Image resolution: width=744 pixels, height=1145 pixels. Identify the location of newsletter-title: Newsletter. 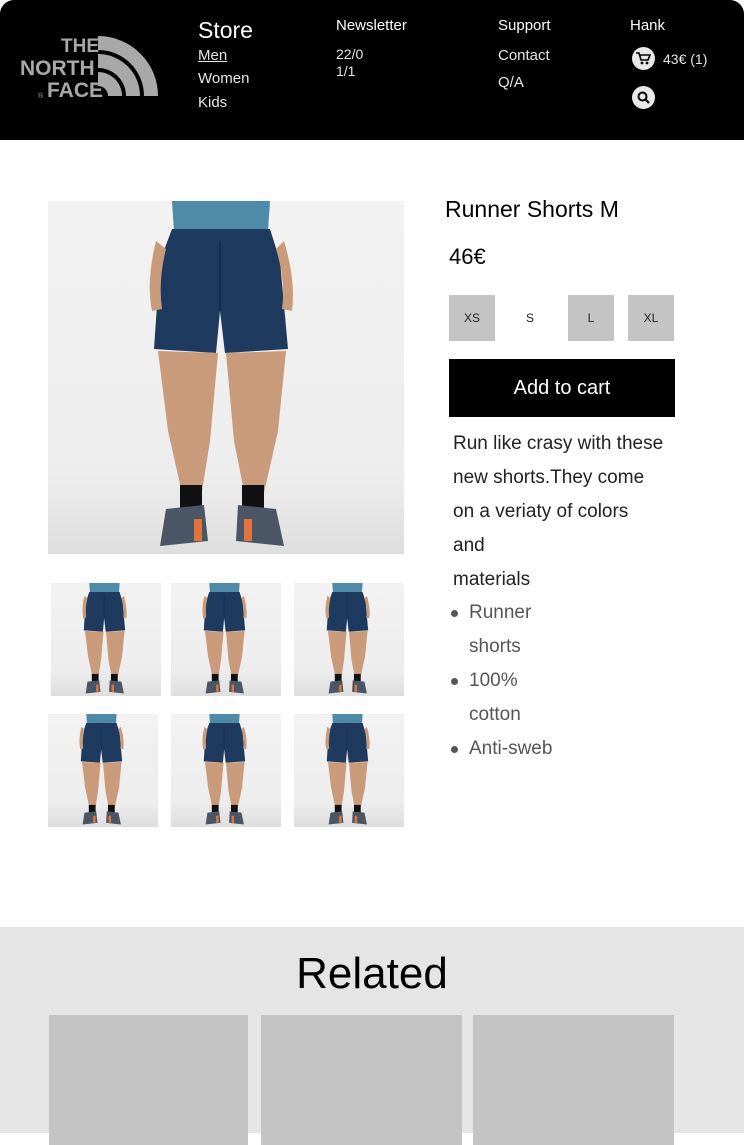
(371, 25).